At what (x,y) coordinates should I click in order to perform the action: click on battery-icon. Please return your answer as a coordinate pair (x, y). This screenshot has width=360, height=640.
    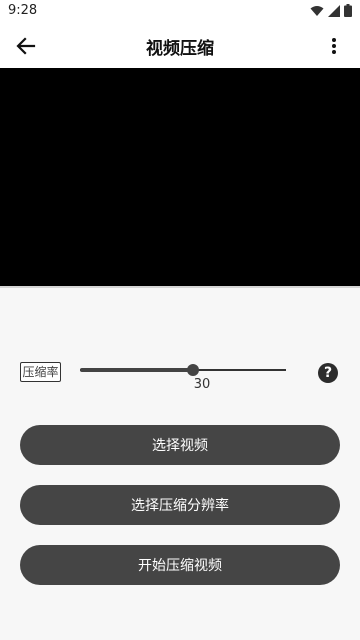
    Looking at the image, I should click on (348, 10).